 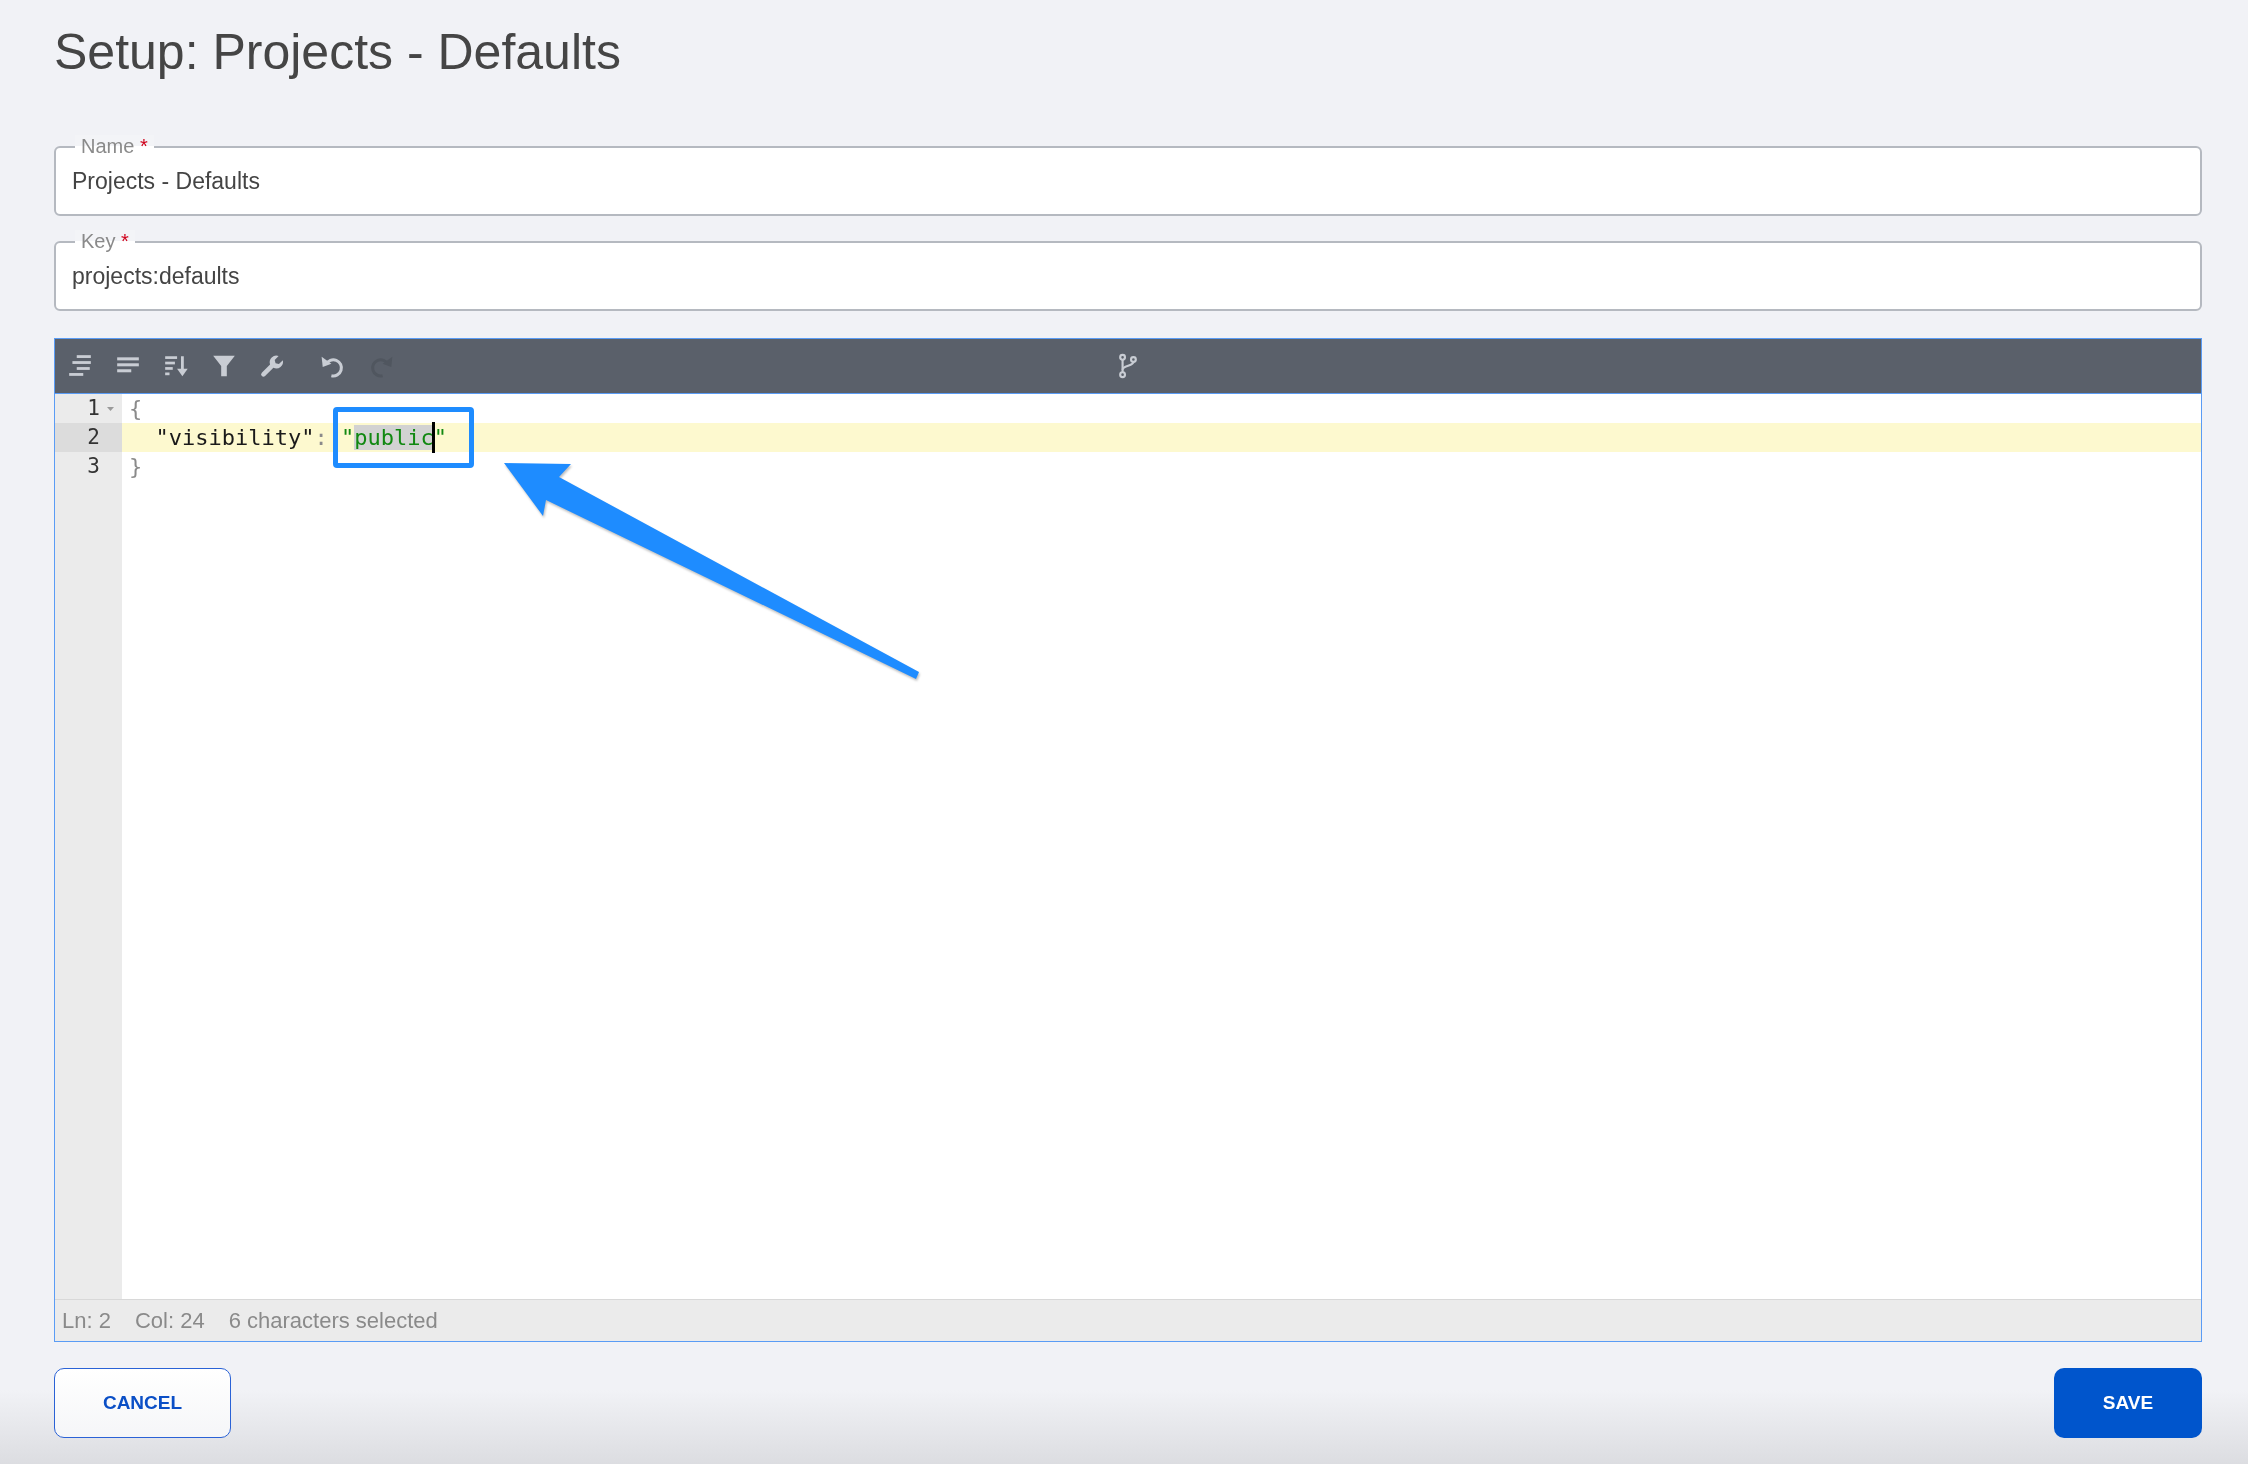 I want to click on indented-lines-icon, so click(x=80, y=366).